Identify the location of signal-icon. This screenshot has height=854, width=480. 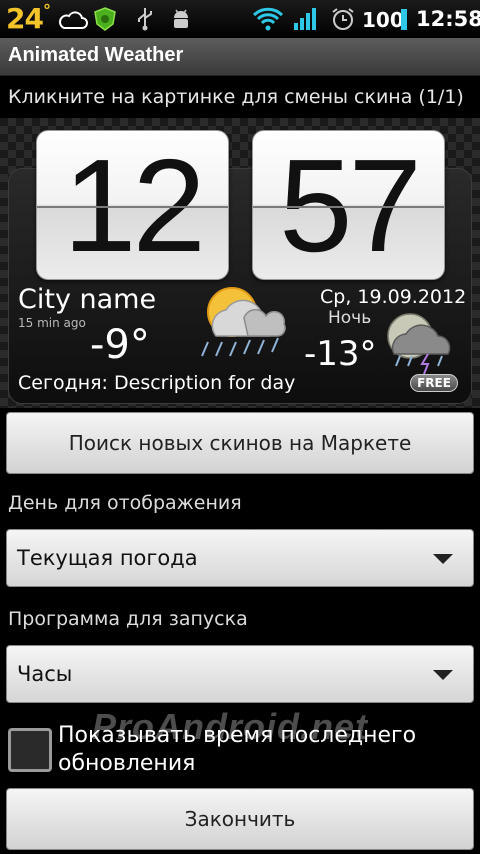
(305, 19).